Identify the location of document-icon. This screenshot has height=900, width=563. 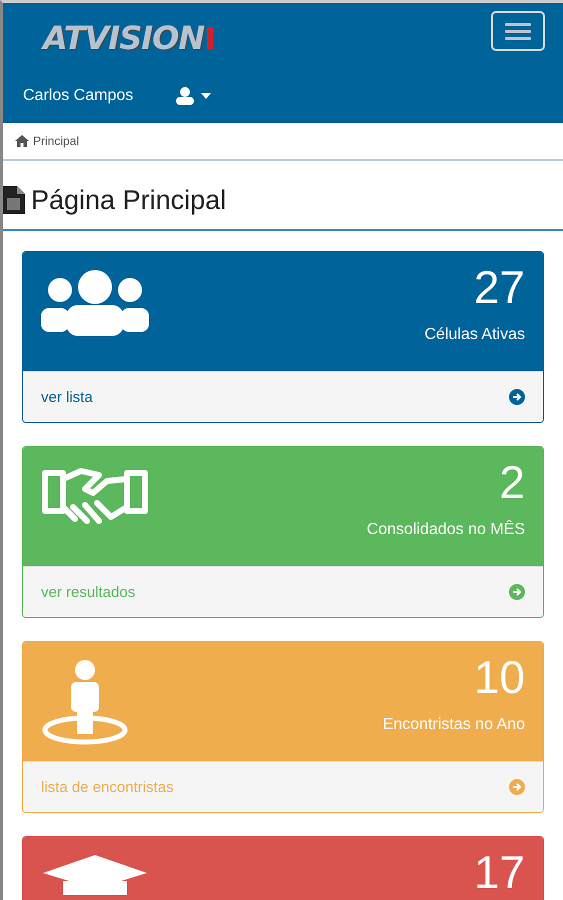
(14, 200).